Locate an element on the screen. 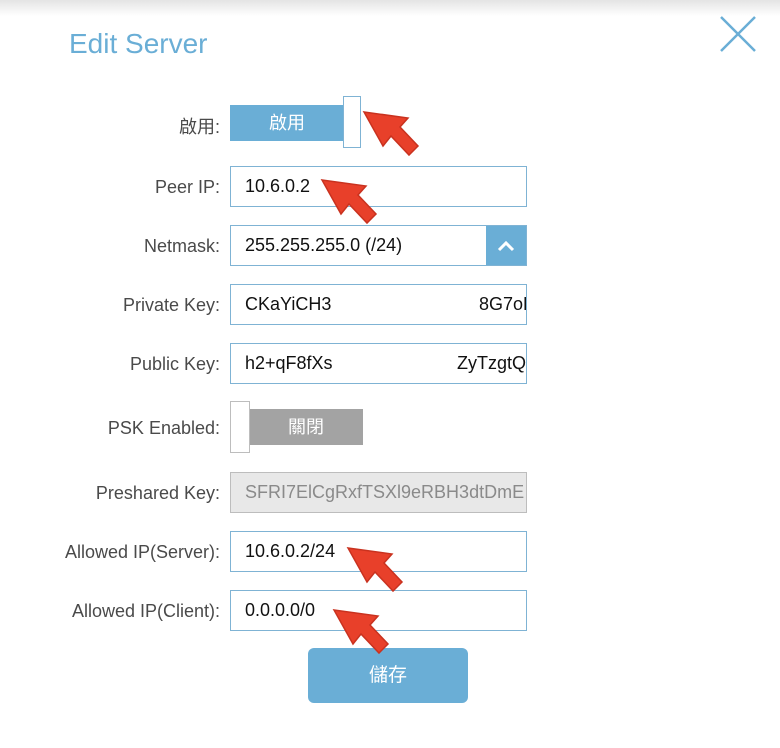  psk-enabled-toggle-label: 關閉 is located at coordinates (306, 427).